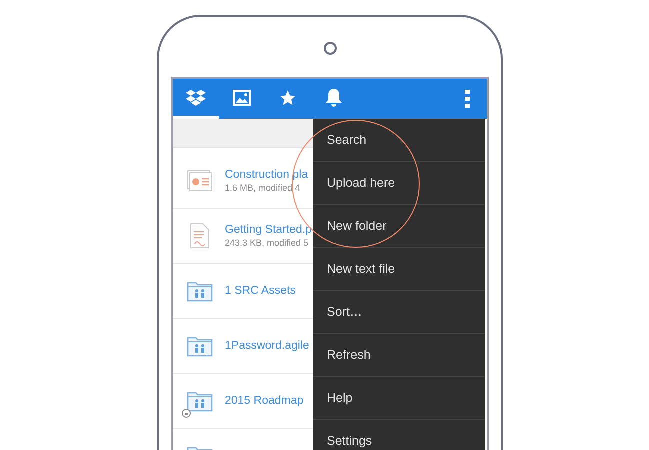  Describe the element at coordinates (330, 48) in the screenshot. I see `camera-dot` at that location.